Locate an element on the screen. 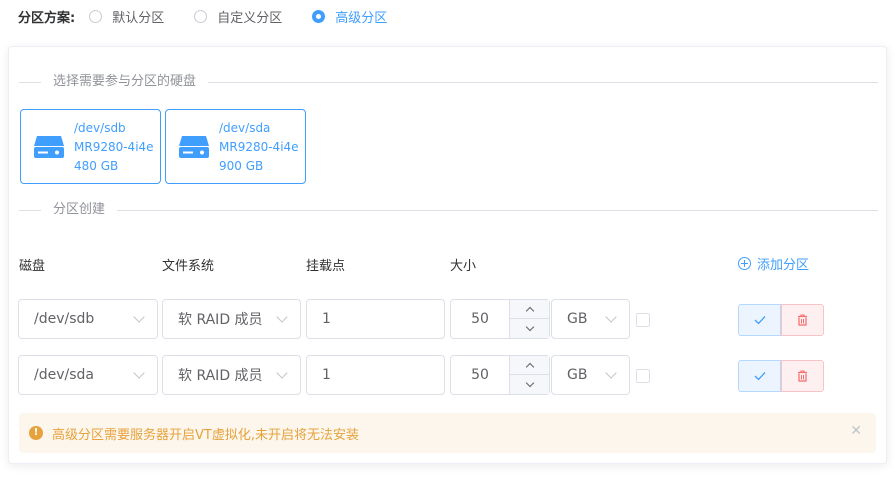 The height and width of the screenshot is (488, 895). radio-advanced-partition: 高级分区 is located at coordinates (349, 16).